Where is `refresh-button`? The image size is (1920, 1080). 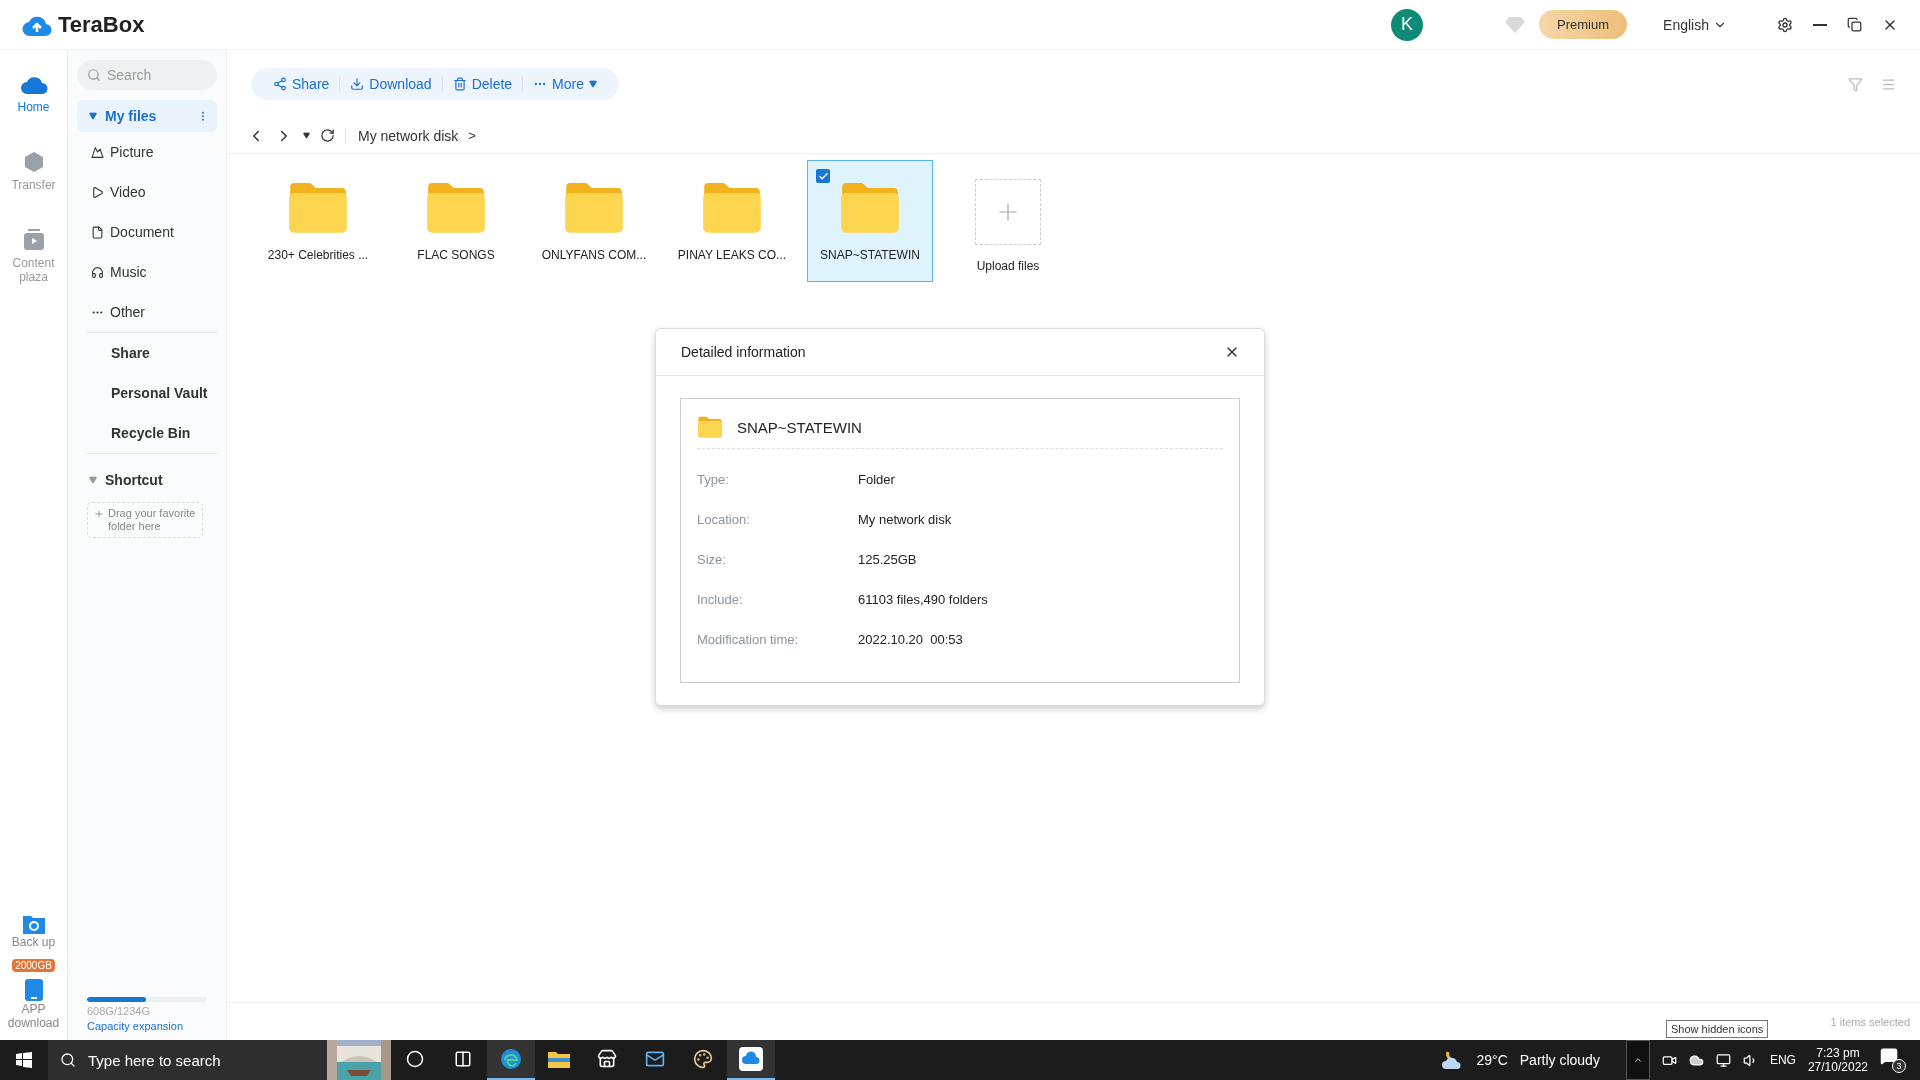
refresh-button is located at coordinates (327, 135).